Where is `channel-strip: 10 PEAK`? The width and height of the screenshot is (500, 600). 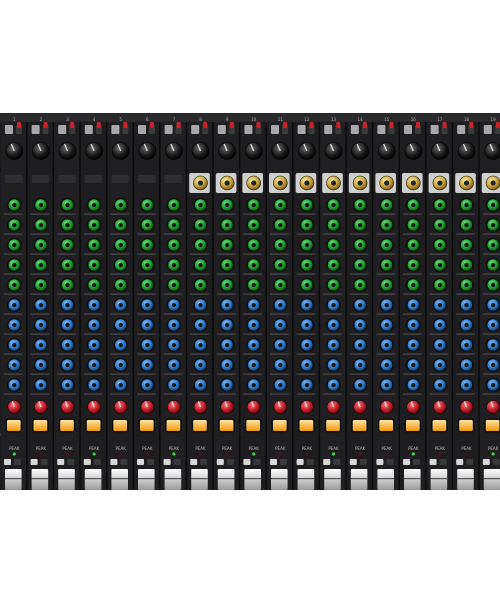
channel-strip: 10 PEAK is located at coordinates (253, 303).